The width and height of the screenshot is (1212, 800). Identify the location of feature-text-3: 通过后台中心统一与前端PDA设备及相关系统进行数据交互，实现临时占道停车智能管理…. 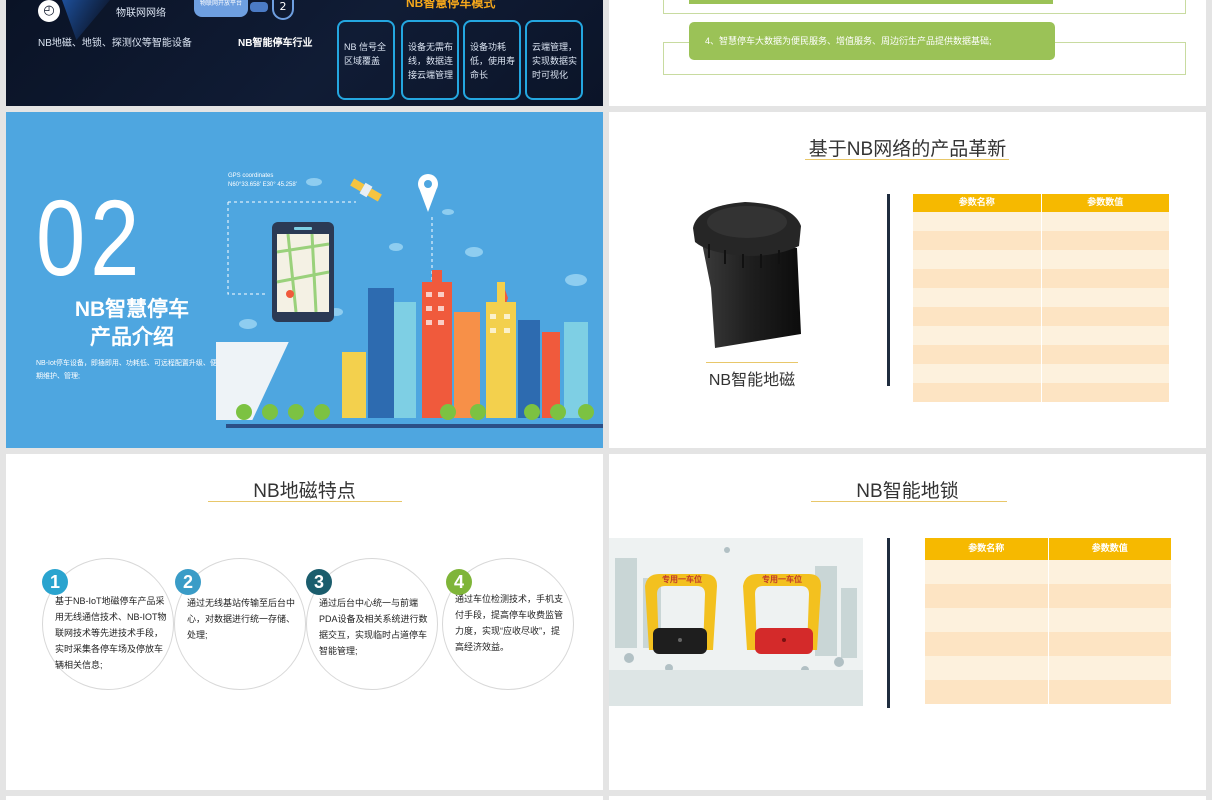
(373, 627).